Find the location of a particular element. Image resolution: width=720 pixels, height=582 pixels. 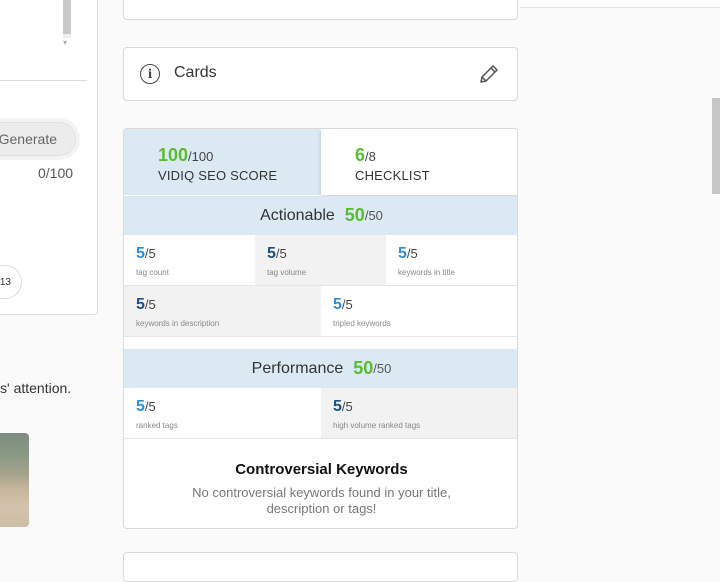

performance-title: Performance is located at coordinates (297, 368).